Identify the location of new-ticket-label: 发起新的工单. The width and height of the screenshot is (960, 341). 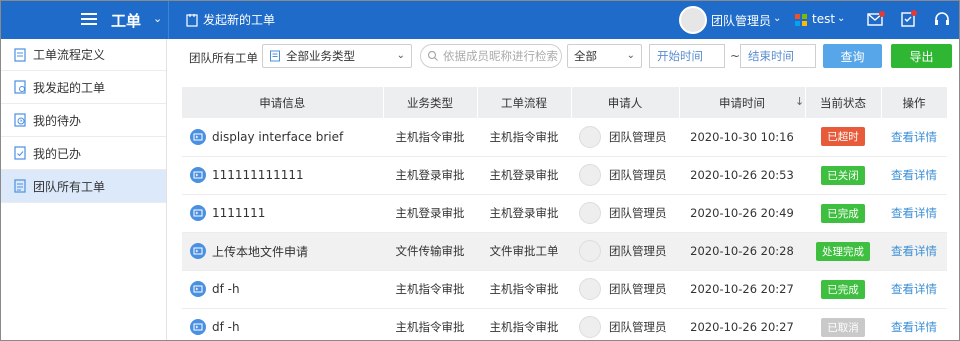
(239, 20).